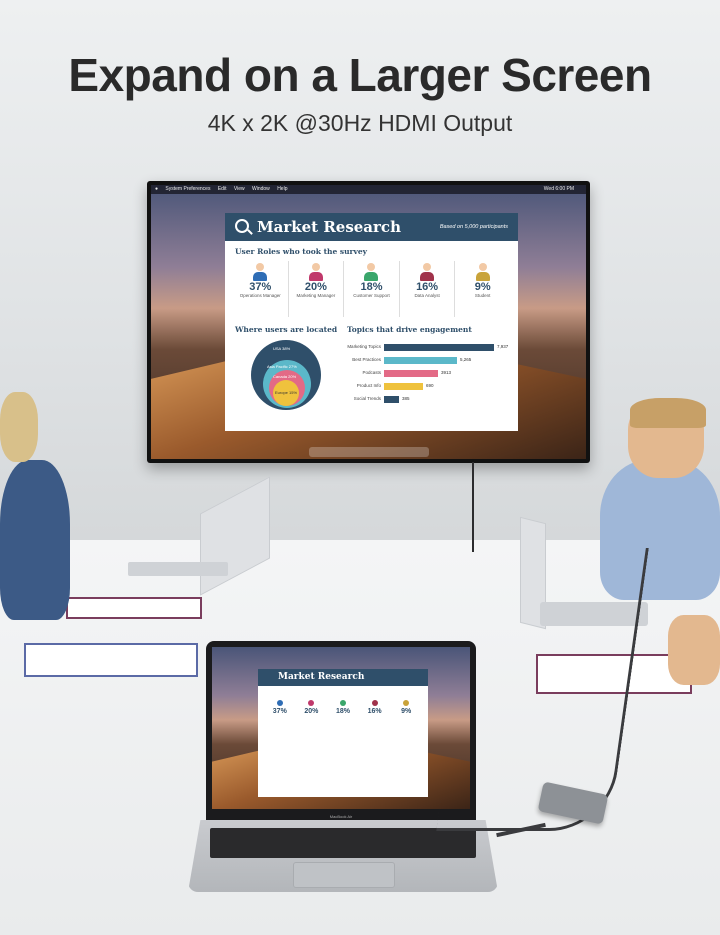 Image resolution: width=720 pixels, height=935 pixels. What do you see at coordinates (341, 816) in the screenshot?
I see `laptop-brand: MacBook Air` at bounding box center [341, 816].